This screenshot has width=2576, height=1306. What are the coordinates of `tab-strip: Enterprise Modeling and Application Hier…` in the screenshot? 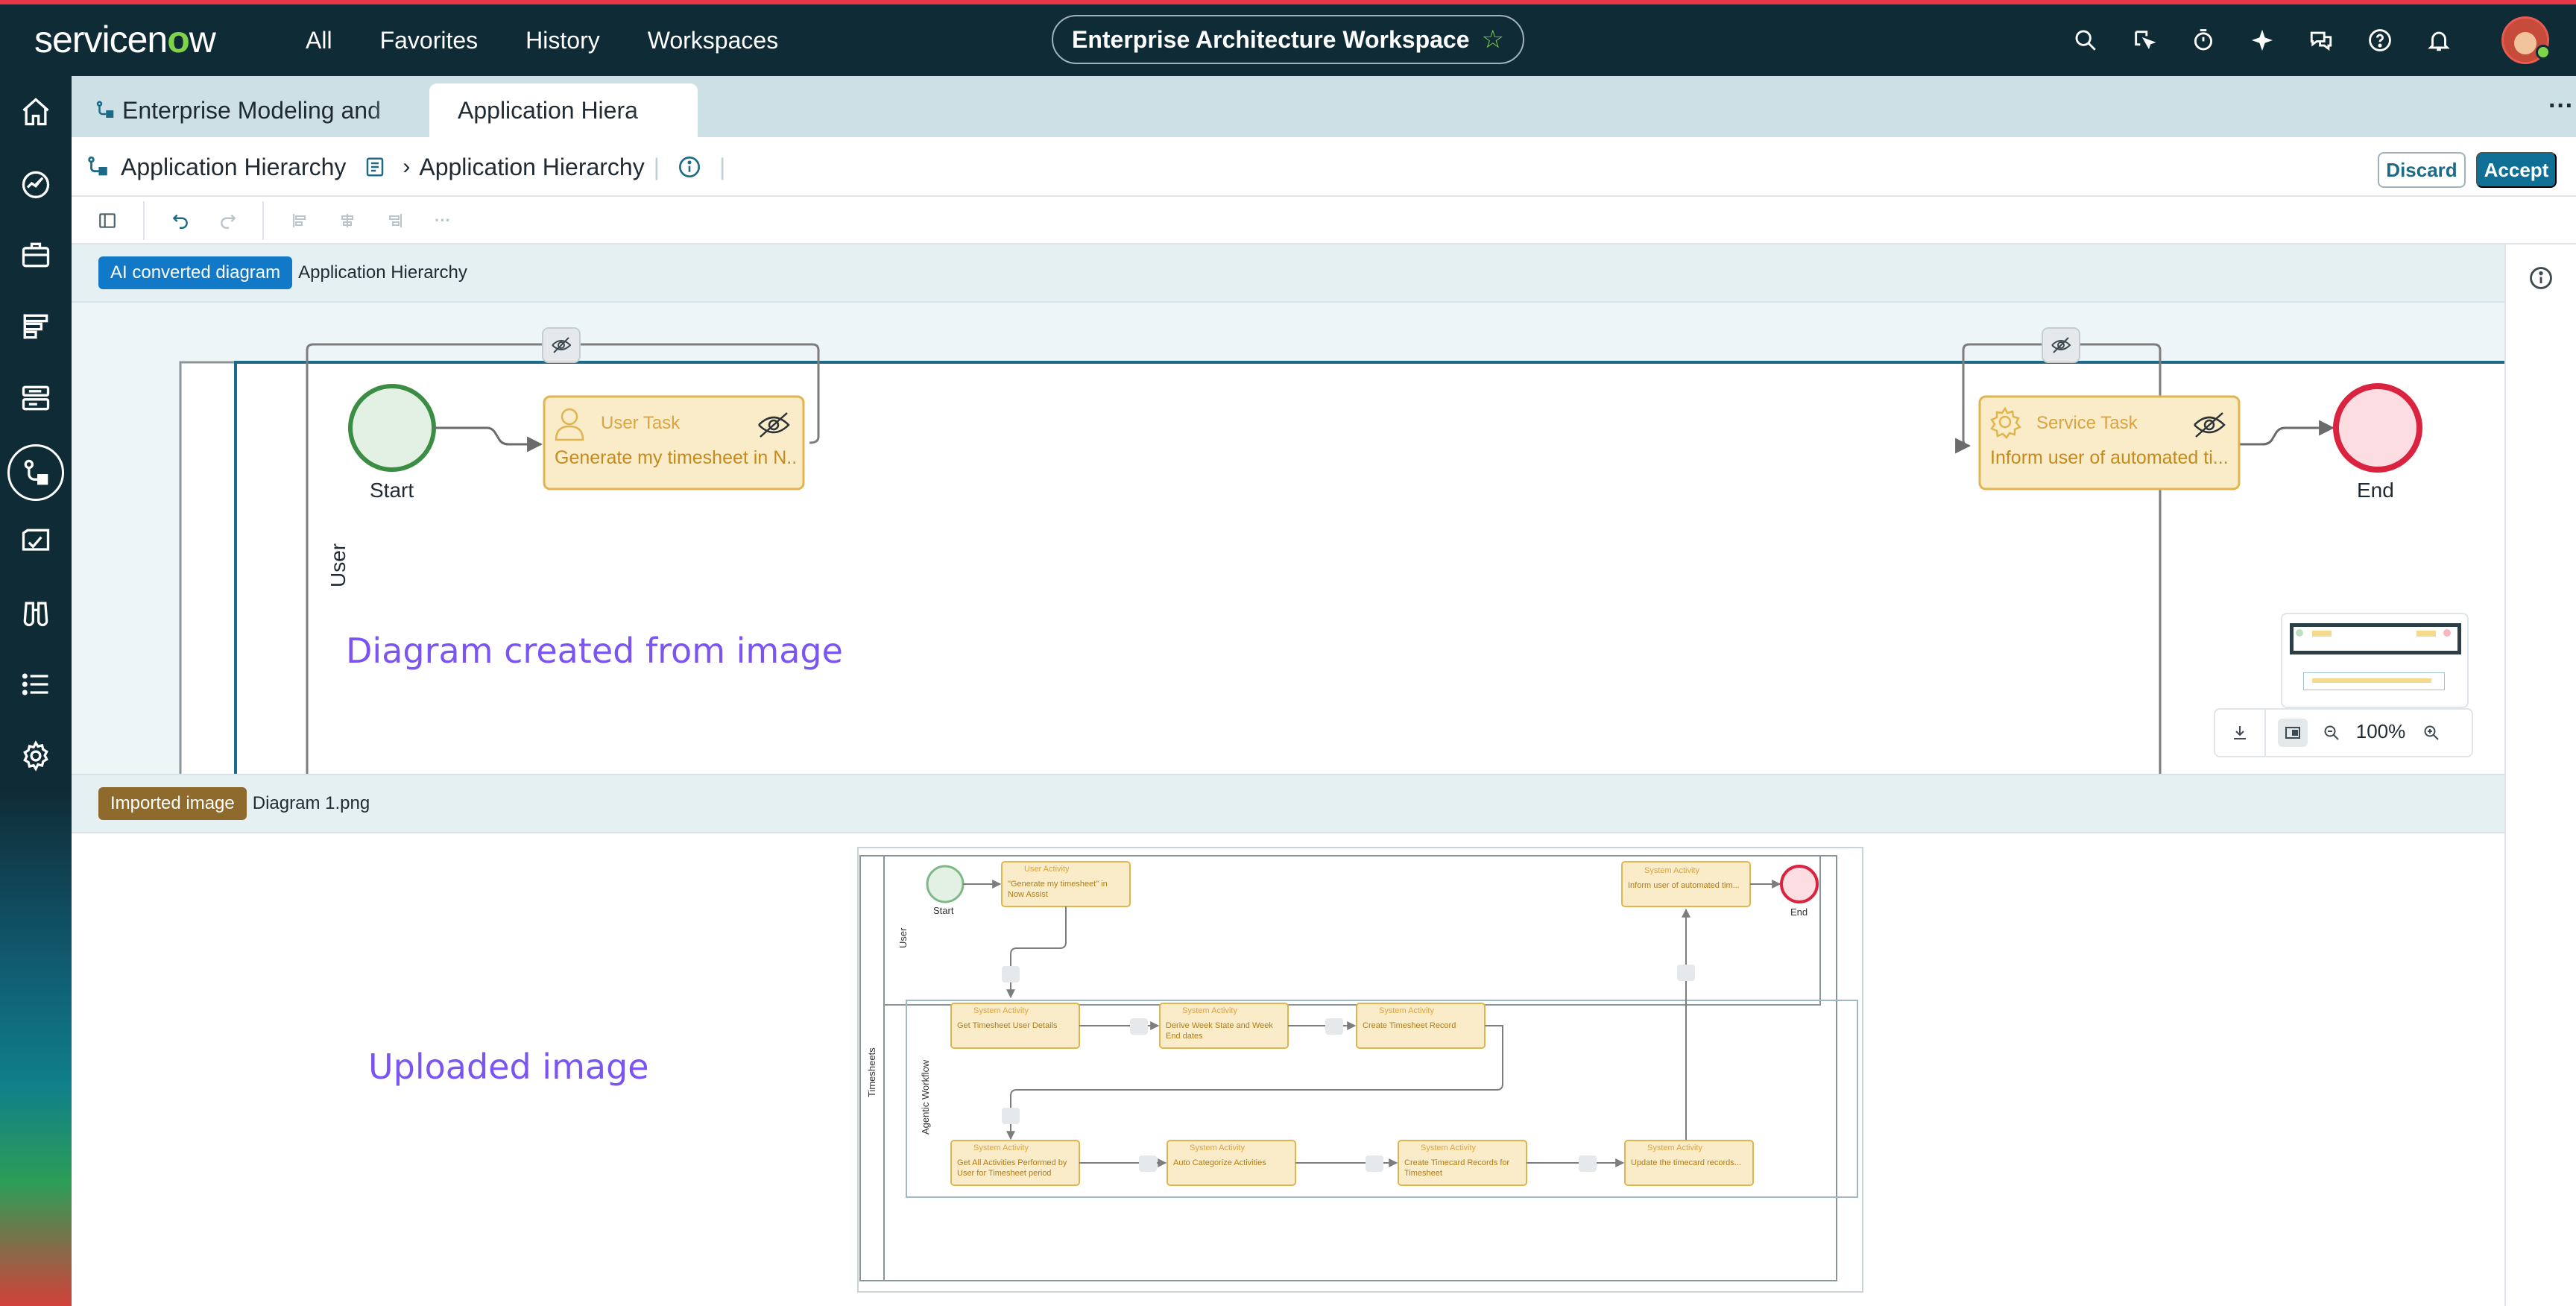 It's located at (1324, 106).